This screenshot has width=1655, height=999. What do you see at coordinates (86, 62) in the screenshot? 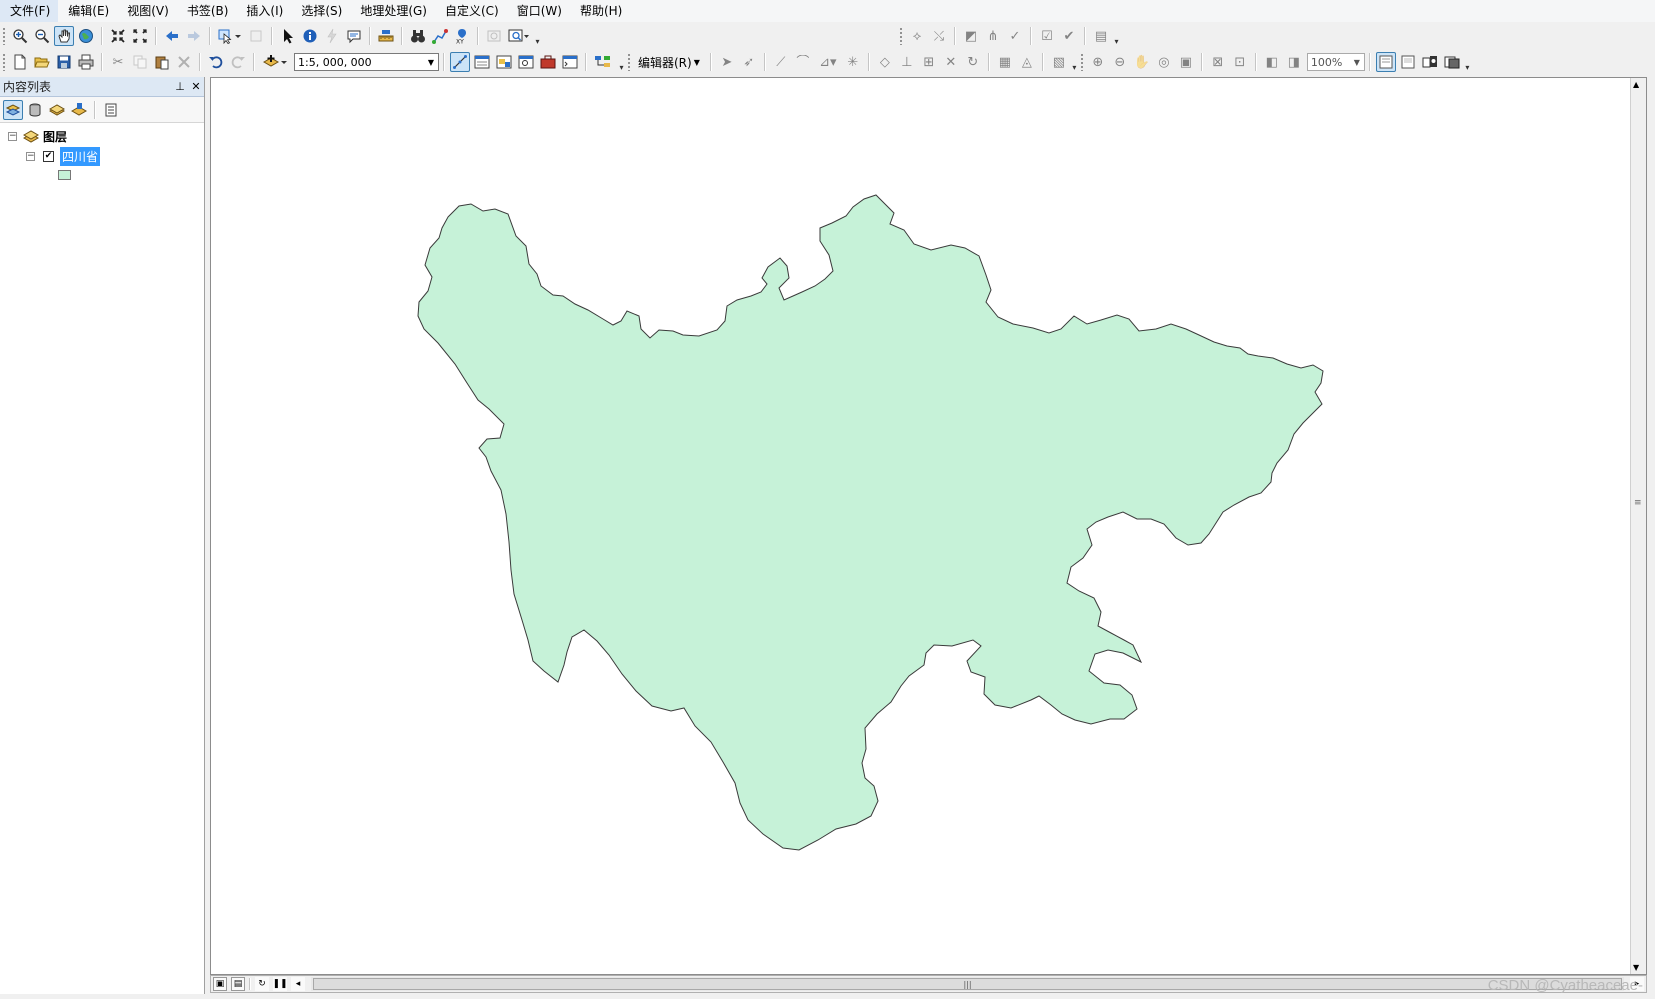
I see `print-icon` at bounding box center [86, 62].